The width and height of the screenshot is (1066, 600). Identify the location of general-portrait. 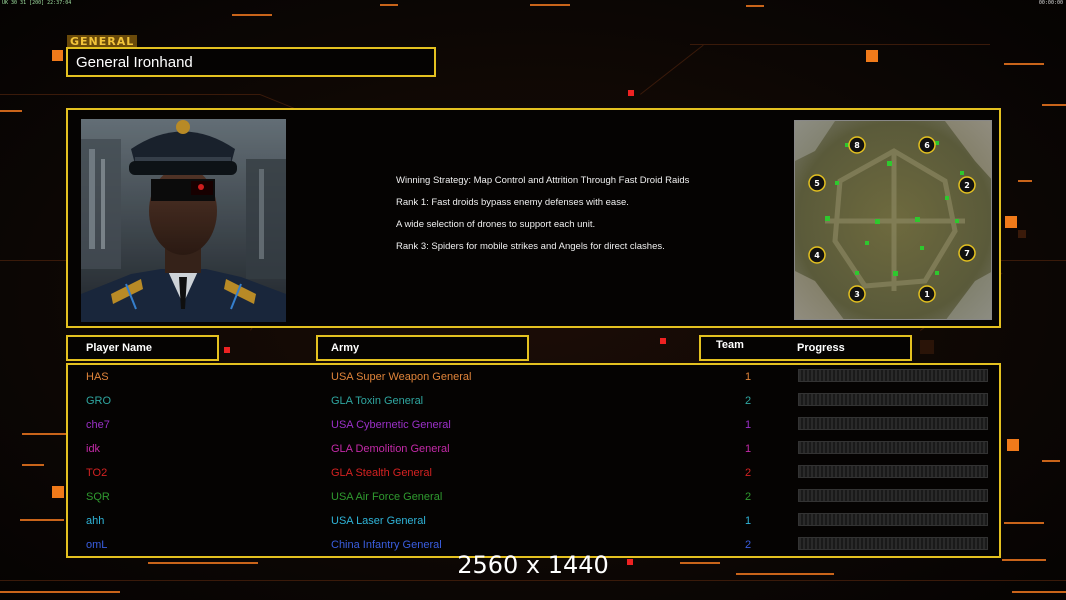
(183, 220).